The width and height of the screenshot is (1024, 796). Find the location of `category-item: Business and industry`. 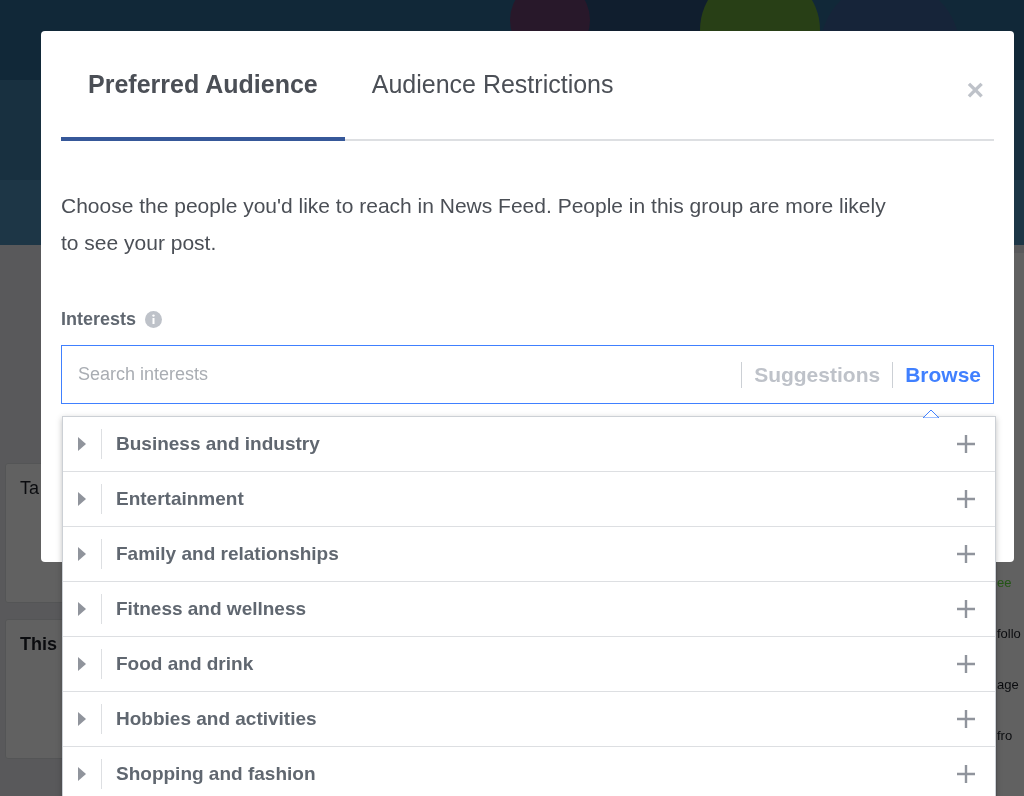

category-item: Business and industry is located at coordinates (536, 444).